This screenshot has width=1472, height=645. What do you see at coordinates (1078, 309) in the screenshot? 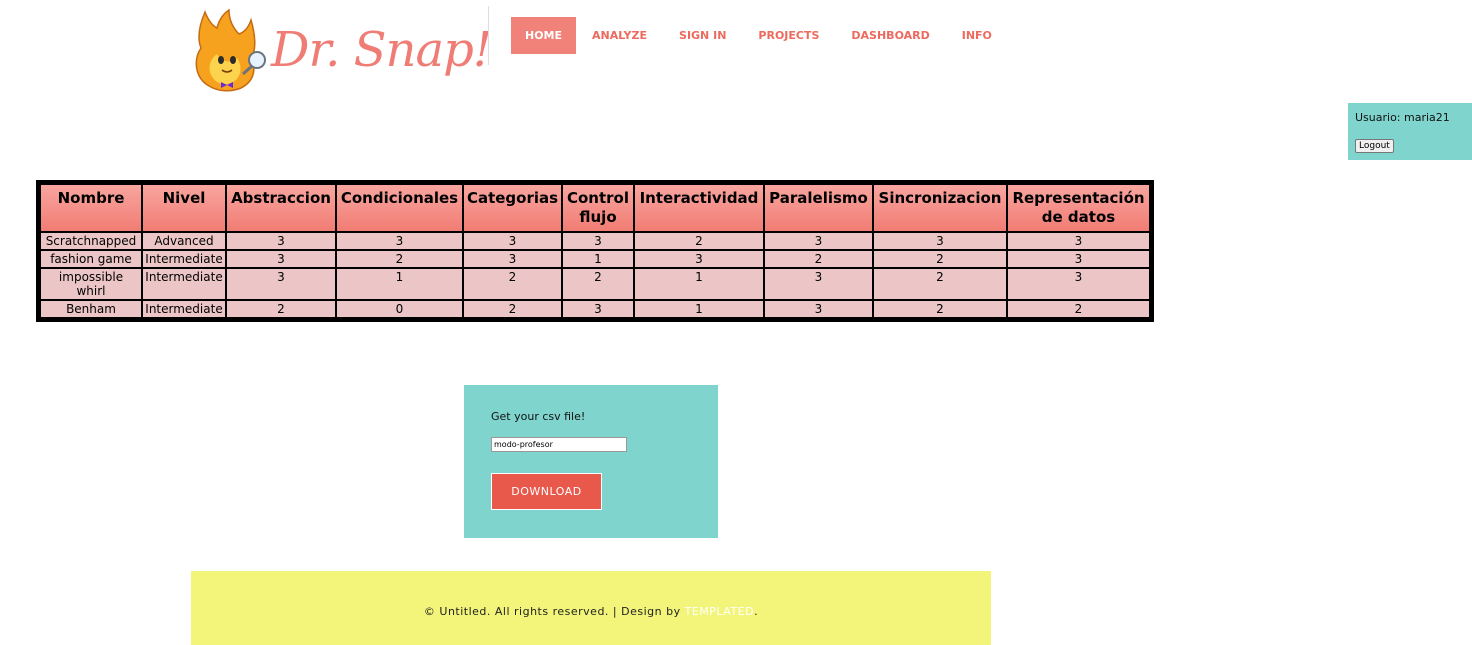
I see `cell-representacion: 2` at bounding box center [1078, 309].